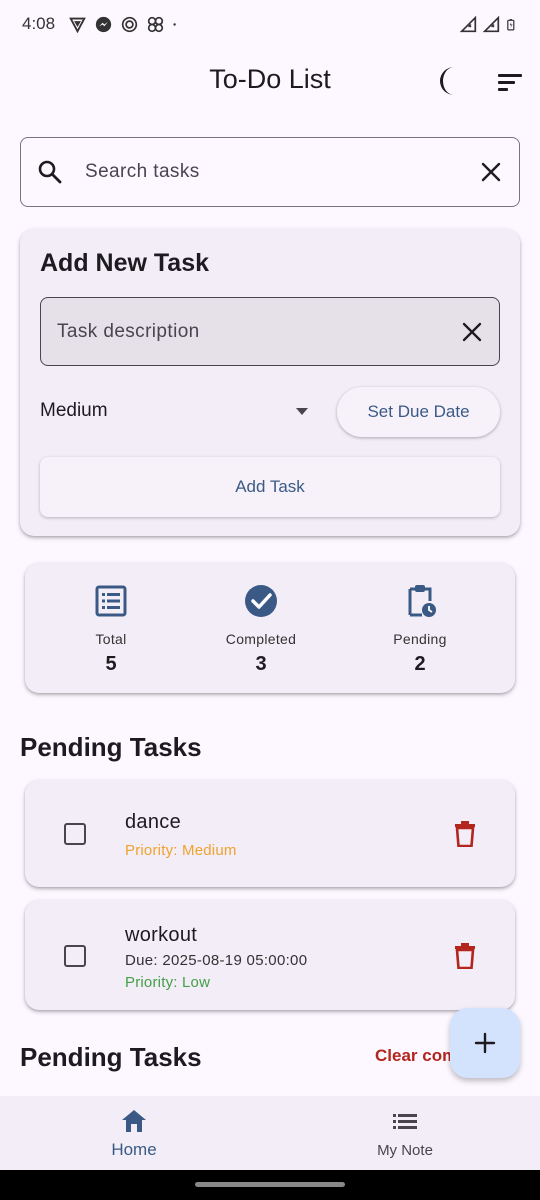  What do you see at coordinates (155, 24) in the screenshot?
I see `pinwheel-icon` at bounding box center [155, 24].